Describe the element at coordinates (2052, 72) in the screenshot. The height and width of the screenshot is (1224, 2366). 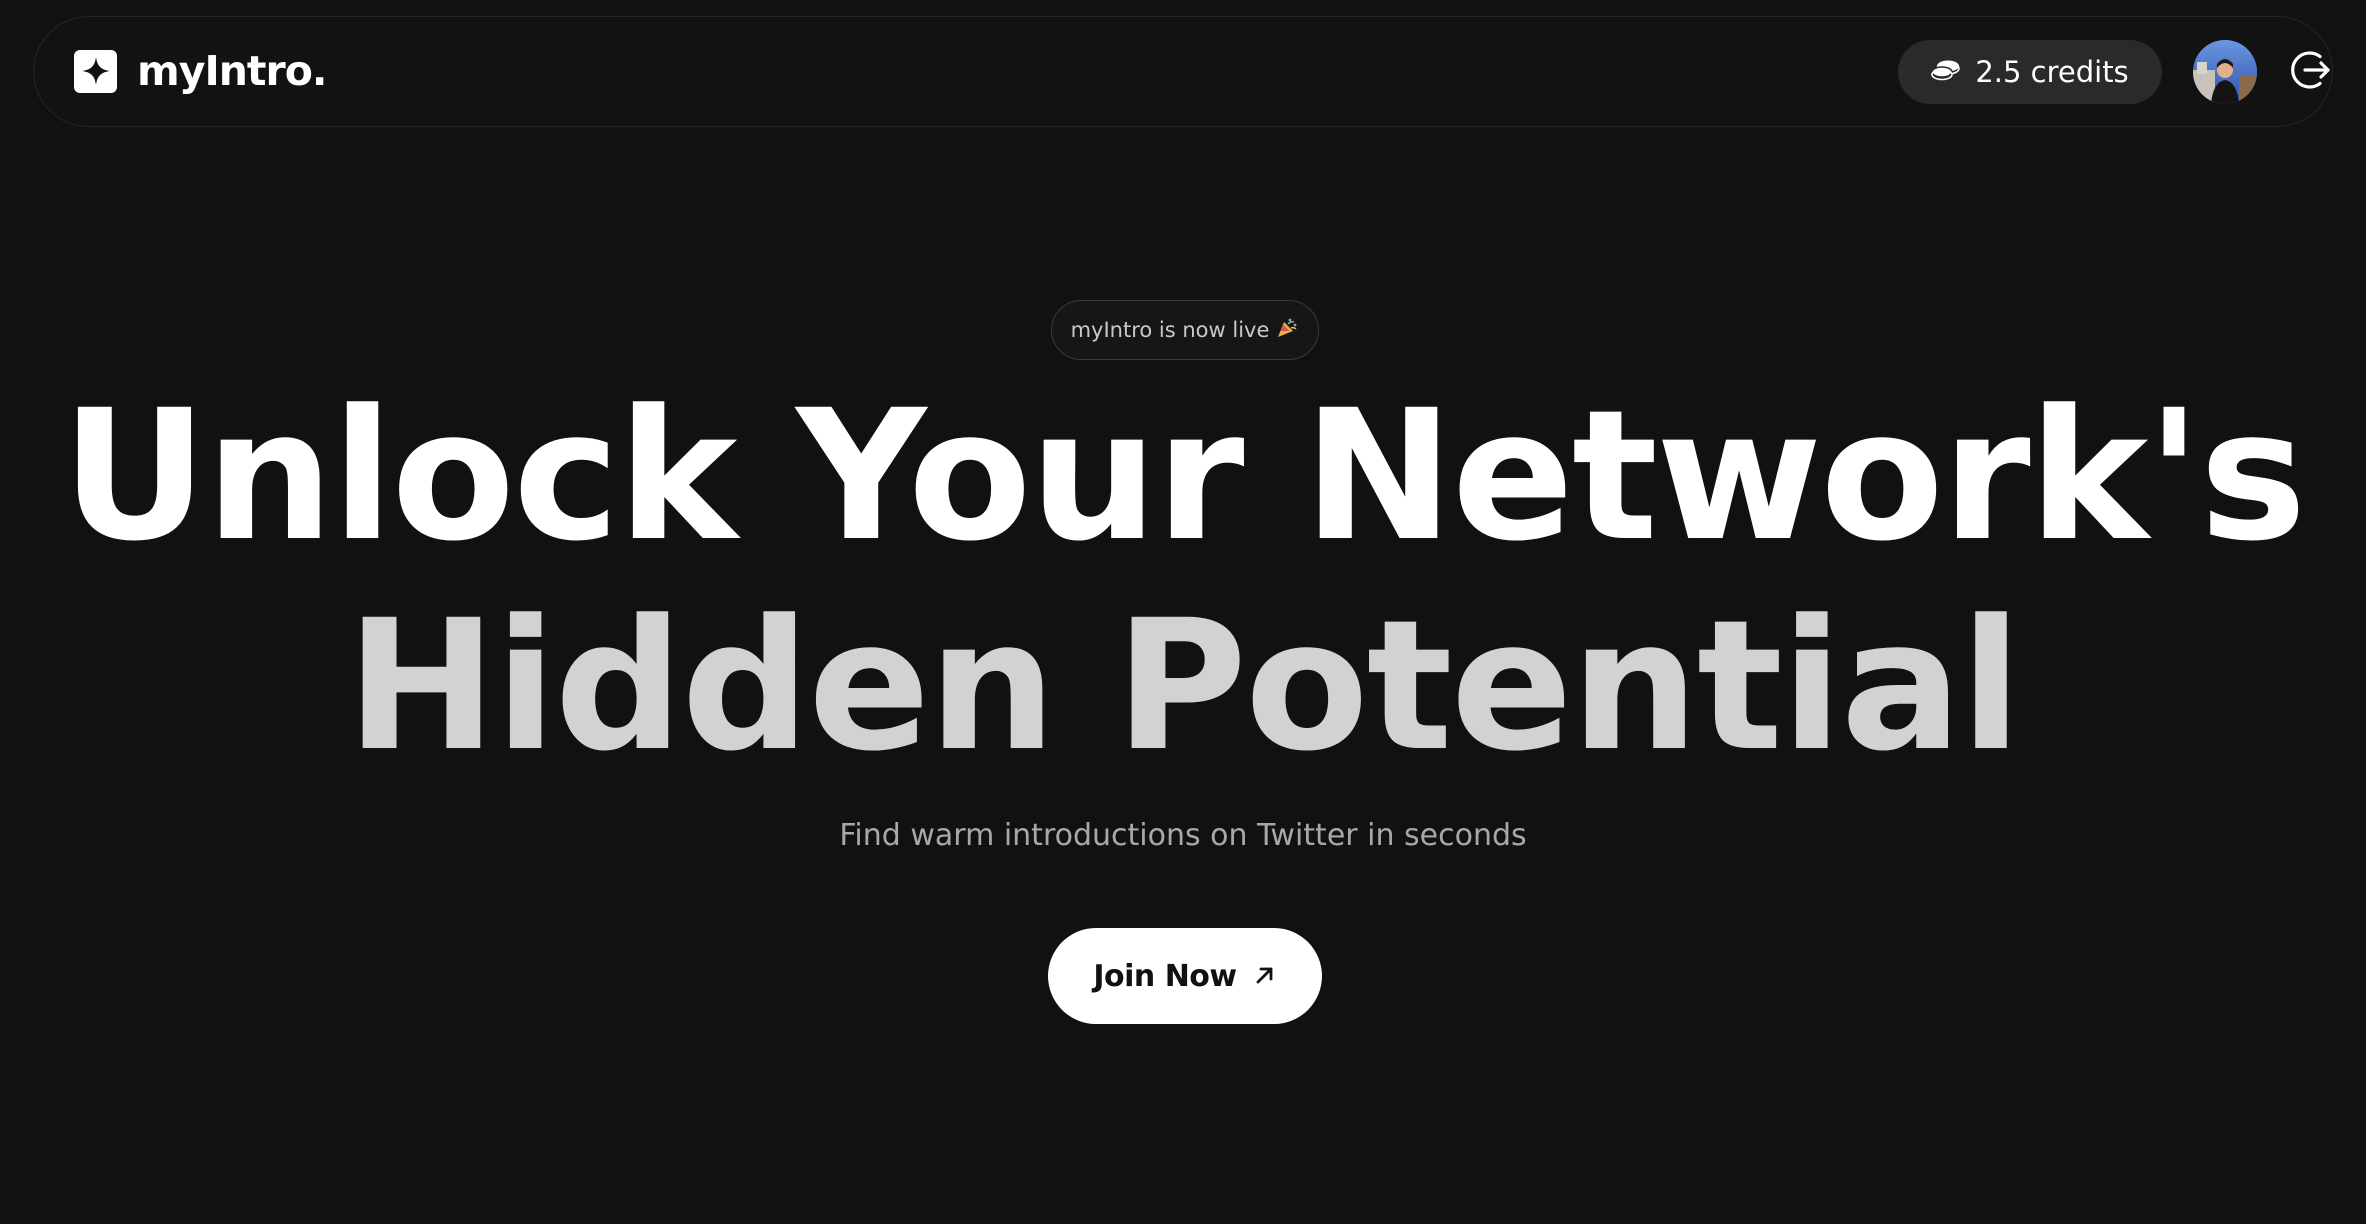
I see `credits-balance: 2.5 credits` at that location.